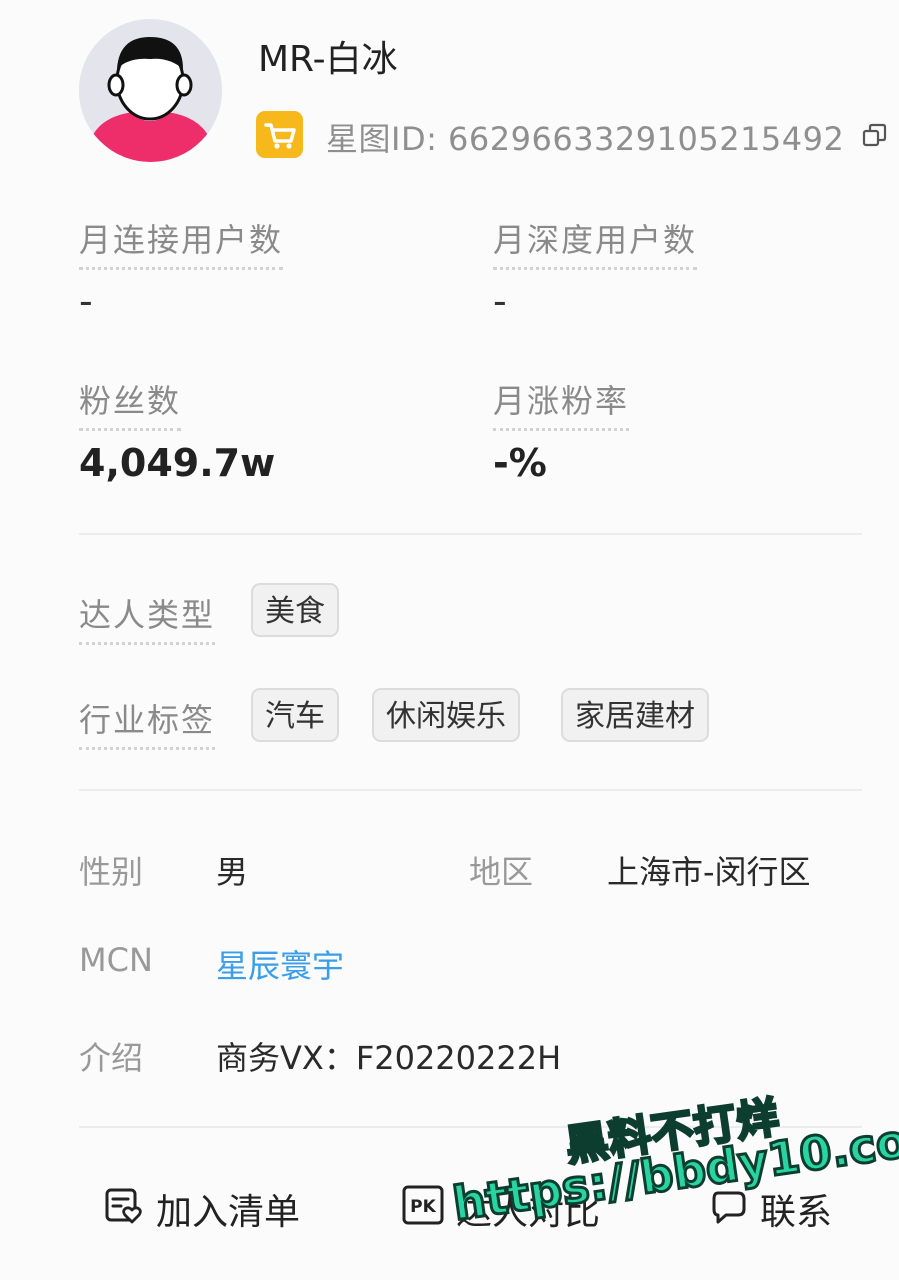  I want to click on creator-name: MR-白冰, so click(328, 59).